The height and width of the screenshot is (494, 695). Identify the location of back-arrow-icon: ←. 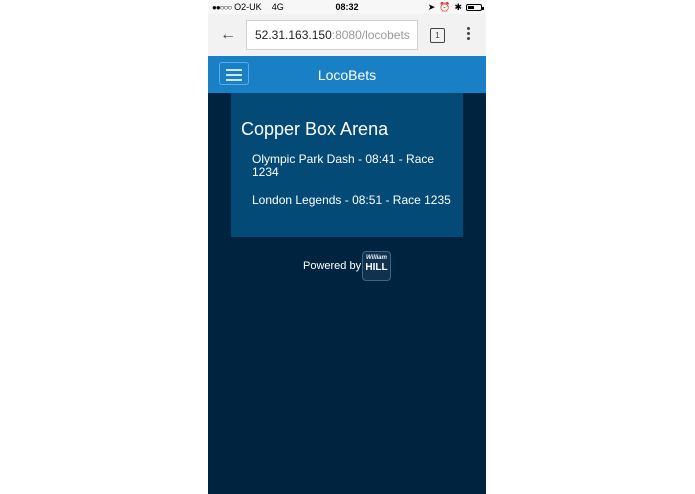
(229, 35).